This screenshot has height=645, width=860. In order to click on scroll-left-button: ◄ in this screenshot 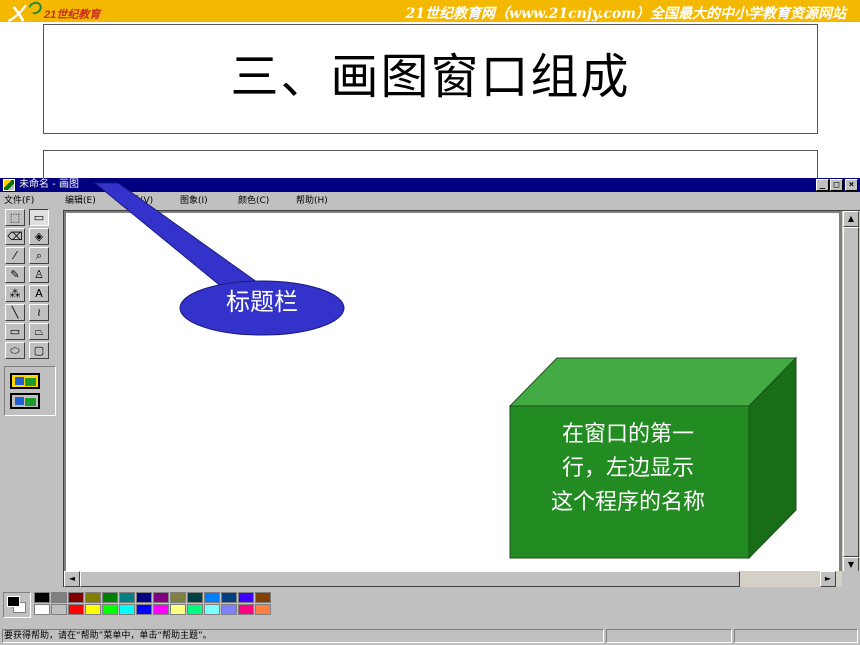, I will do `click(72, 579)`.